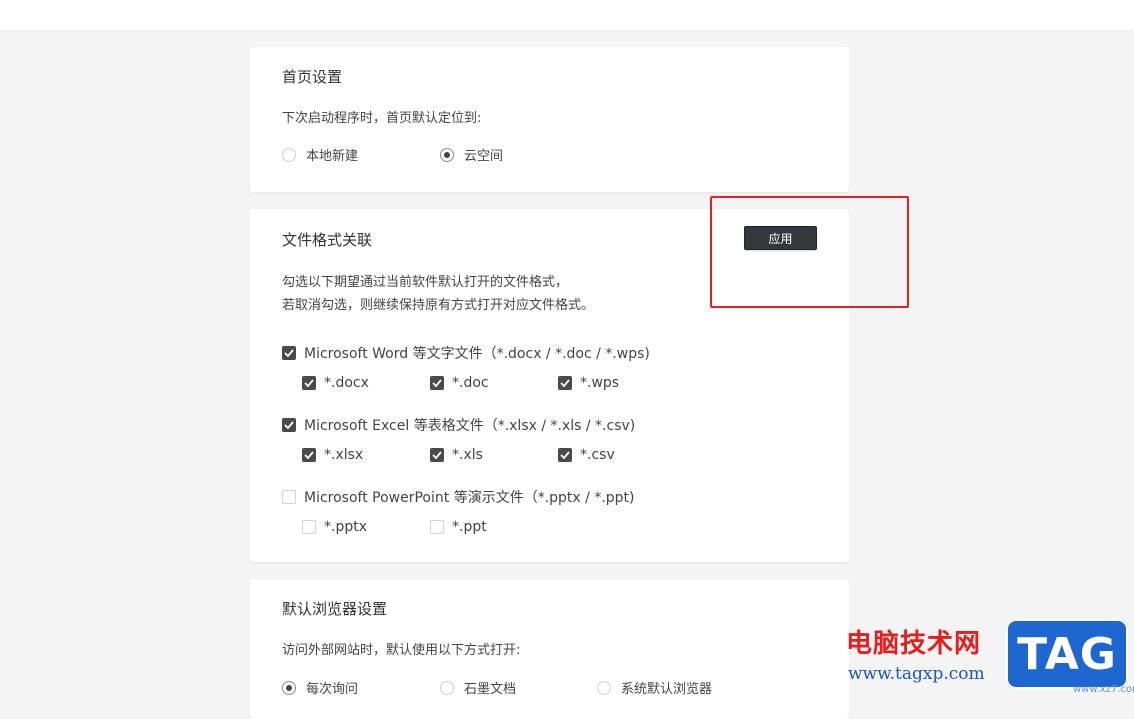  I want to click on checkbox-ppt: *.ppt, so click(458, 527).